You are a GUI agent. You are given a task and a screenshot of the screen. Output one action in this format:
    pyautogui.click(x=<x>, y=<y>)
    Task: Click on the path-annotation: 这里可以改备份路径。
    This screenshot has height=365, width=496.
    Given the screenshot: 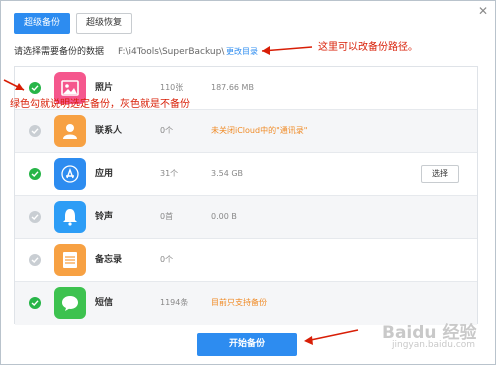 What is the action you would take?
    pyautogui.click(x=368, y=47)
    